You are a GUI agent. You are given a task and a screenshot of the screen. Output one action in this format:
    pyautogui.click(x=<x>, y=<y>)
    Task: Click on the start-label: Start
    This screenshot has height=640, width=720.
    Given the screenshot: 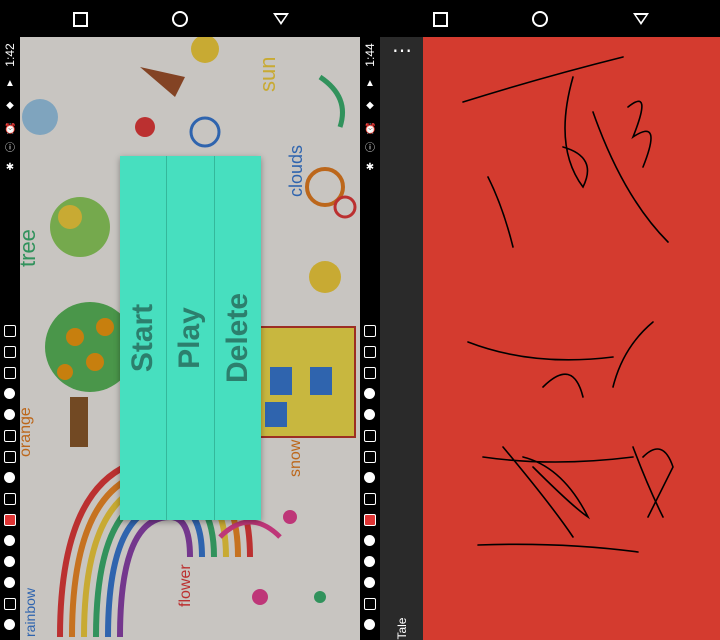 What is the action you would take?
    pyautogui.click(x=143, y=338)
    